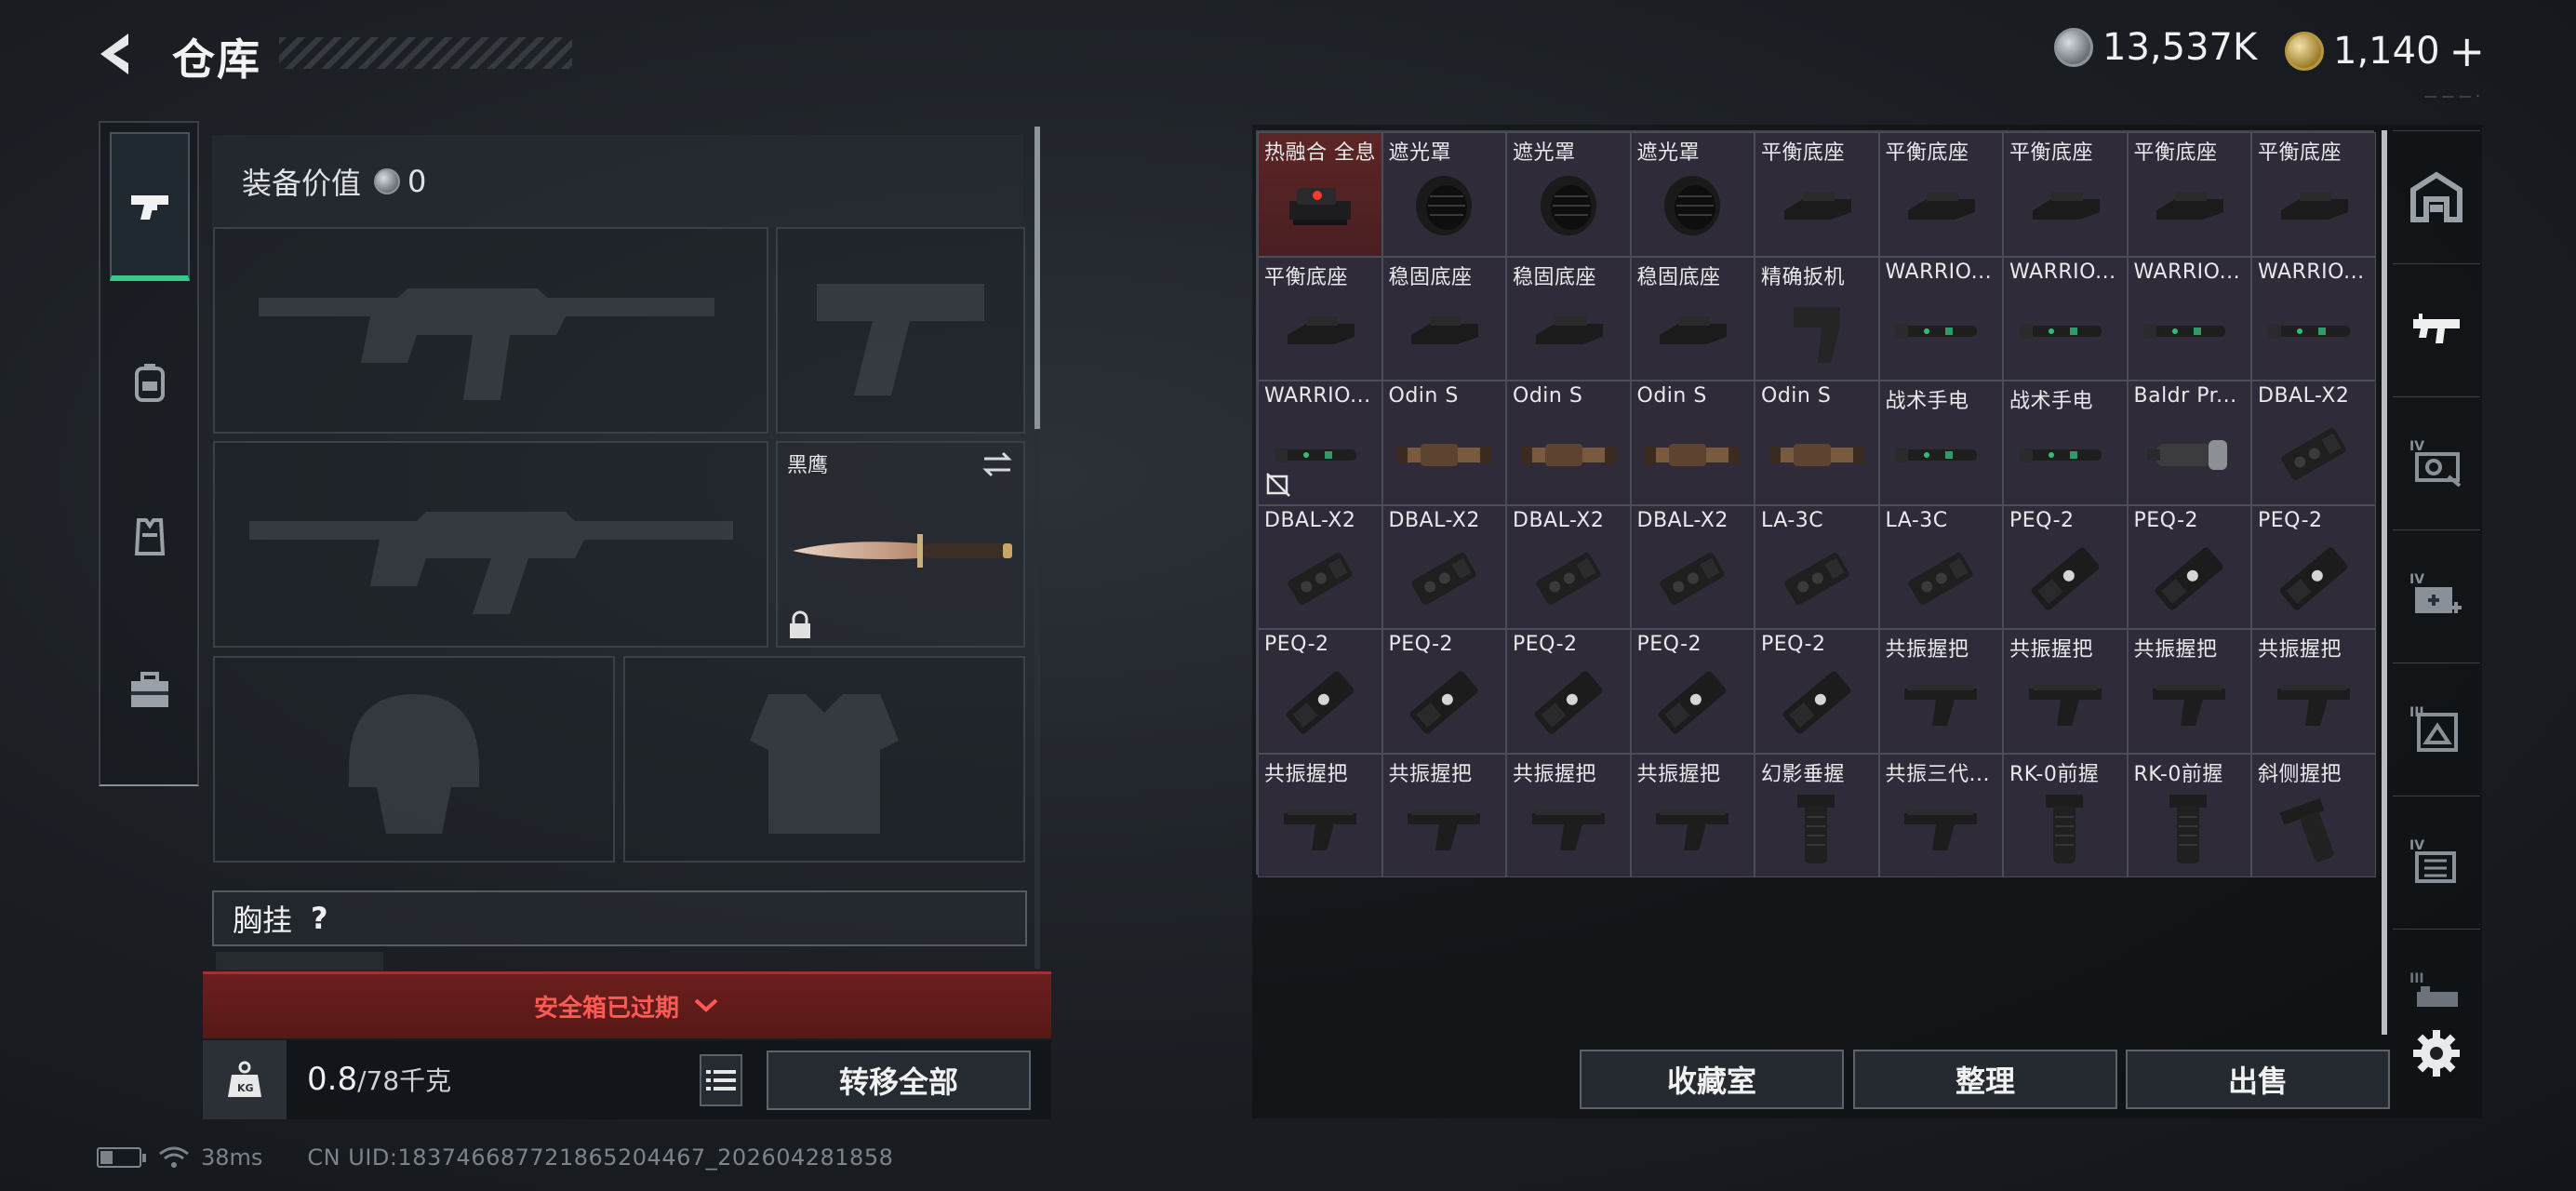 This screenshot has width=2576, height=1191. I want to click on sidearm-slot, so click(900, 330).